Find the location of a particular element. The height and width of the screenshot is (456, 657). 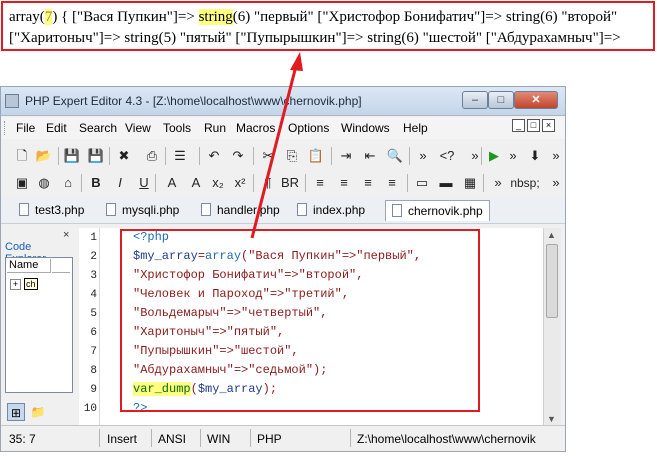

folder-icon: 📁 is located at coordinates (38, 412).